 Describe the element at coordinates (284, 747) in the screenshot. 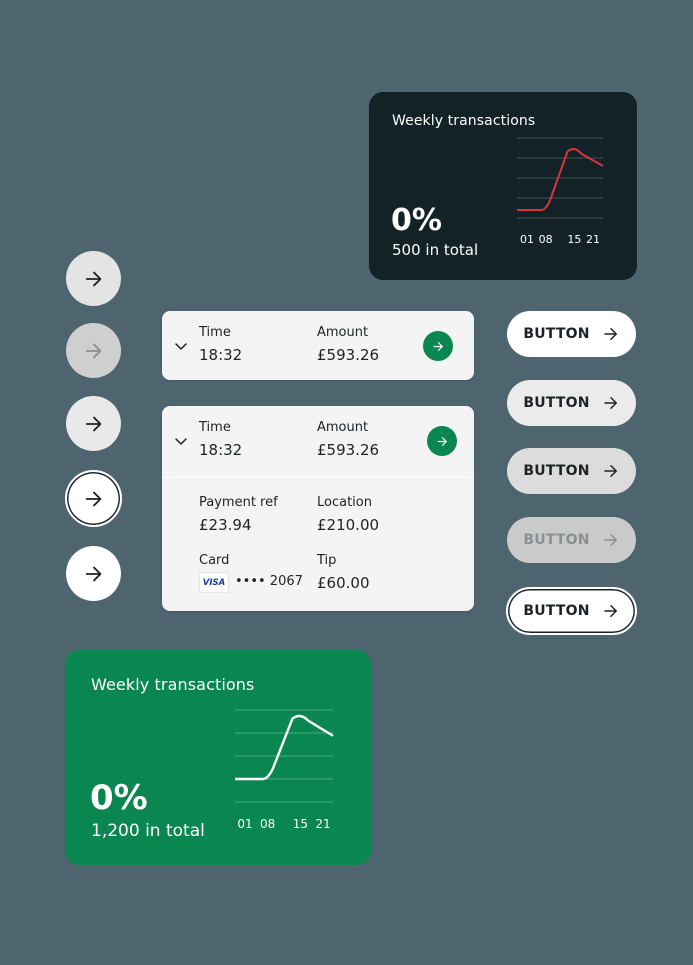

I see `series-line` at that location.